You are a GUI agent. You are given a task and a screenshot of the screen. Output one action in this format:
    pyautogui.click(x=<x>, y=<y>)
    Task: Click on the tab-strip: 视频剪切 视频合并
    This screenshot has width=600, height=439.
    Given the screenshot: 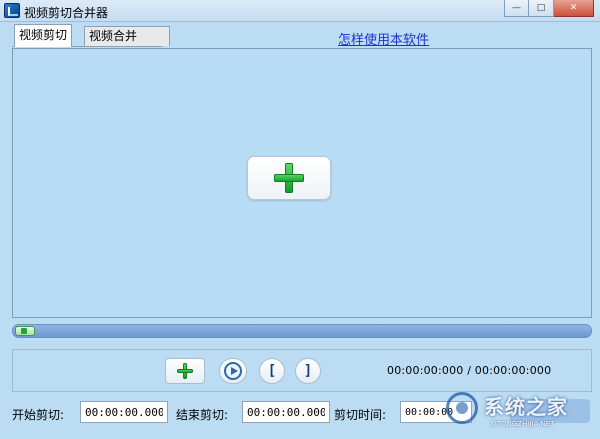 What is the action you would take?
    pyautogui.click(x=91, y=35)
    